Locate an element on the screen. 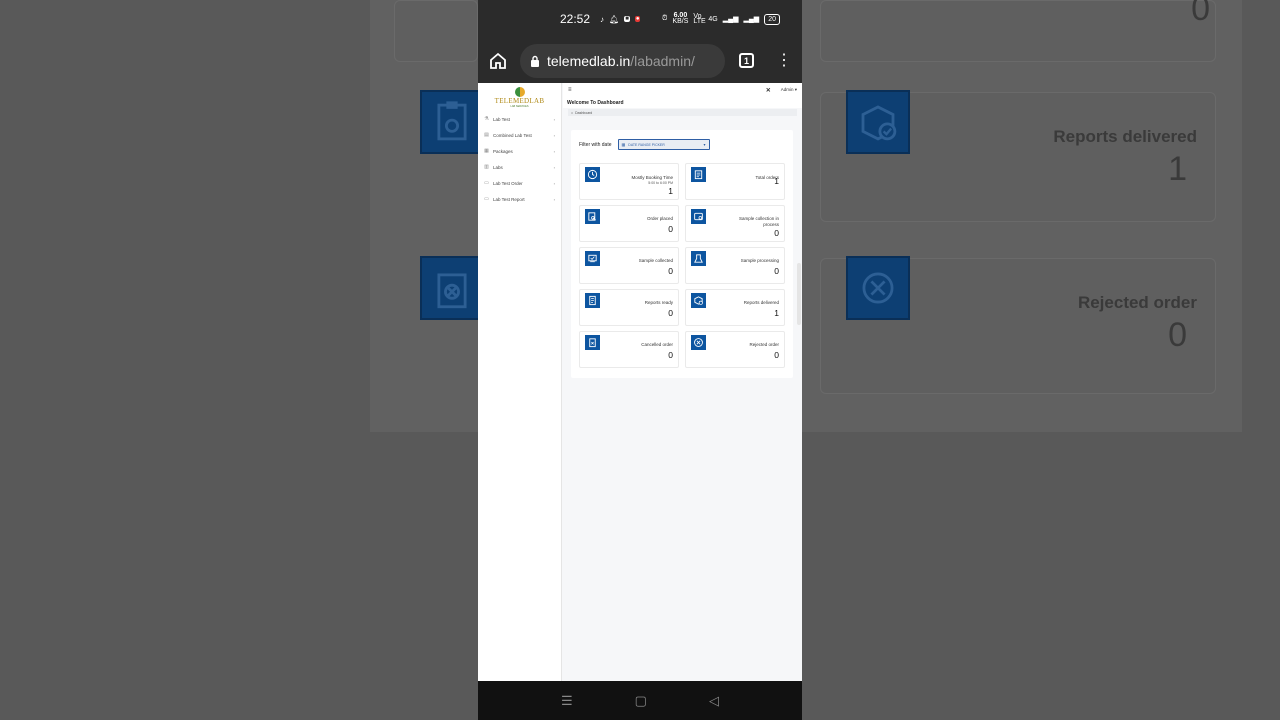 This screenshot has height=720, width=1280. card-title: Sample collection in process is located at coordinates (758, 221).